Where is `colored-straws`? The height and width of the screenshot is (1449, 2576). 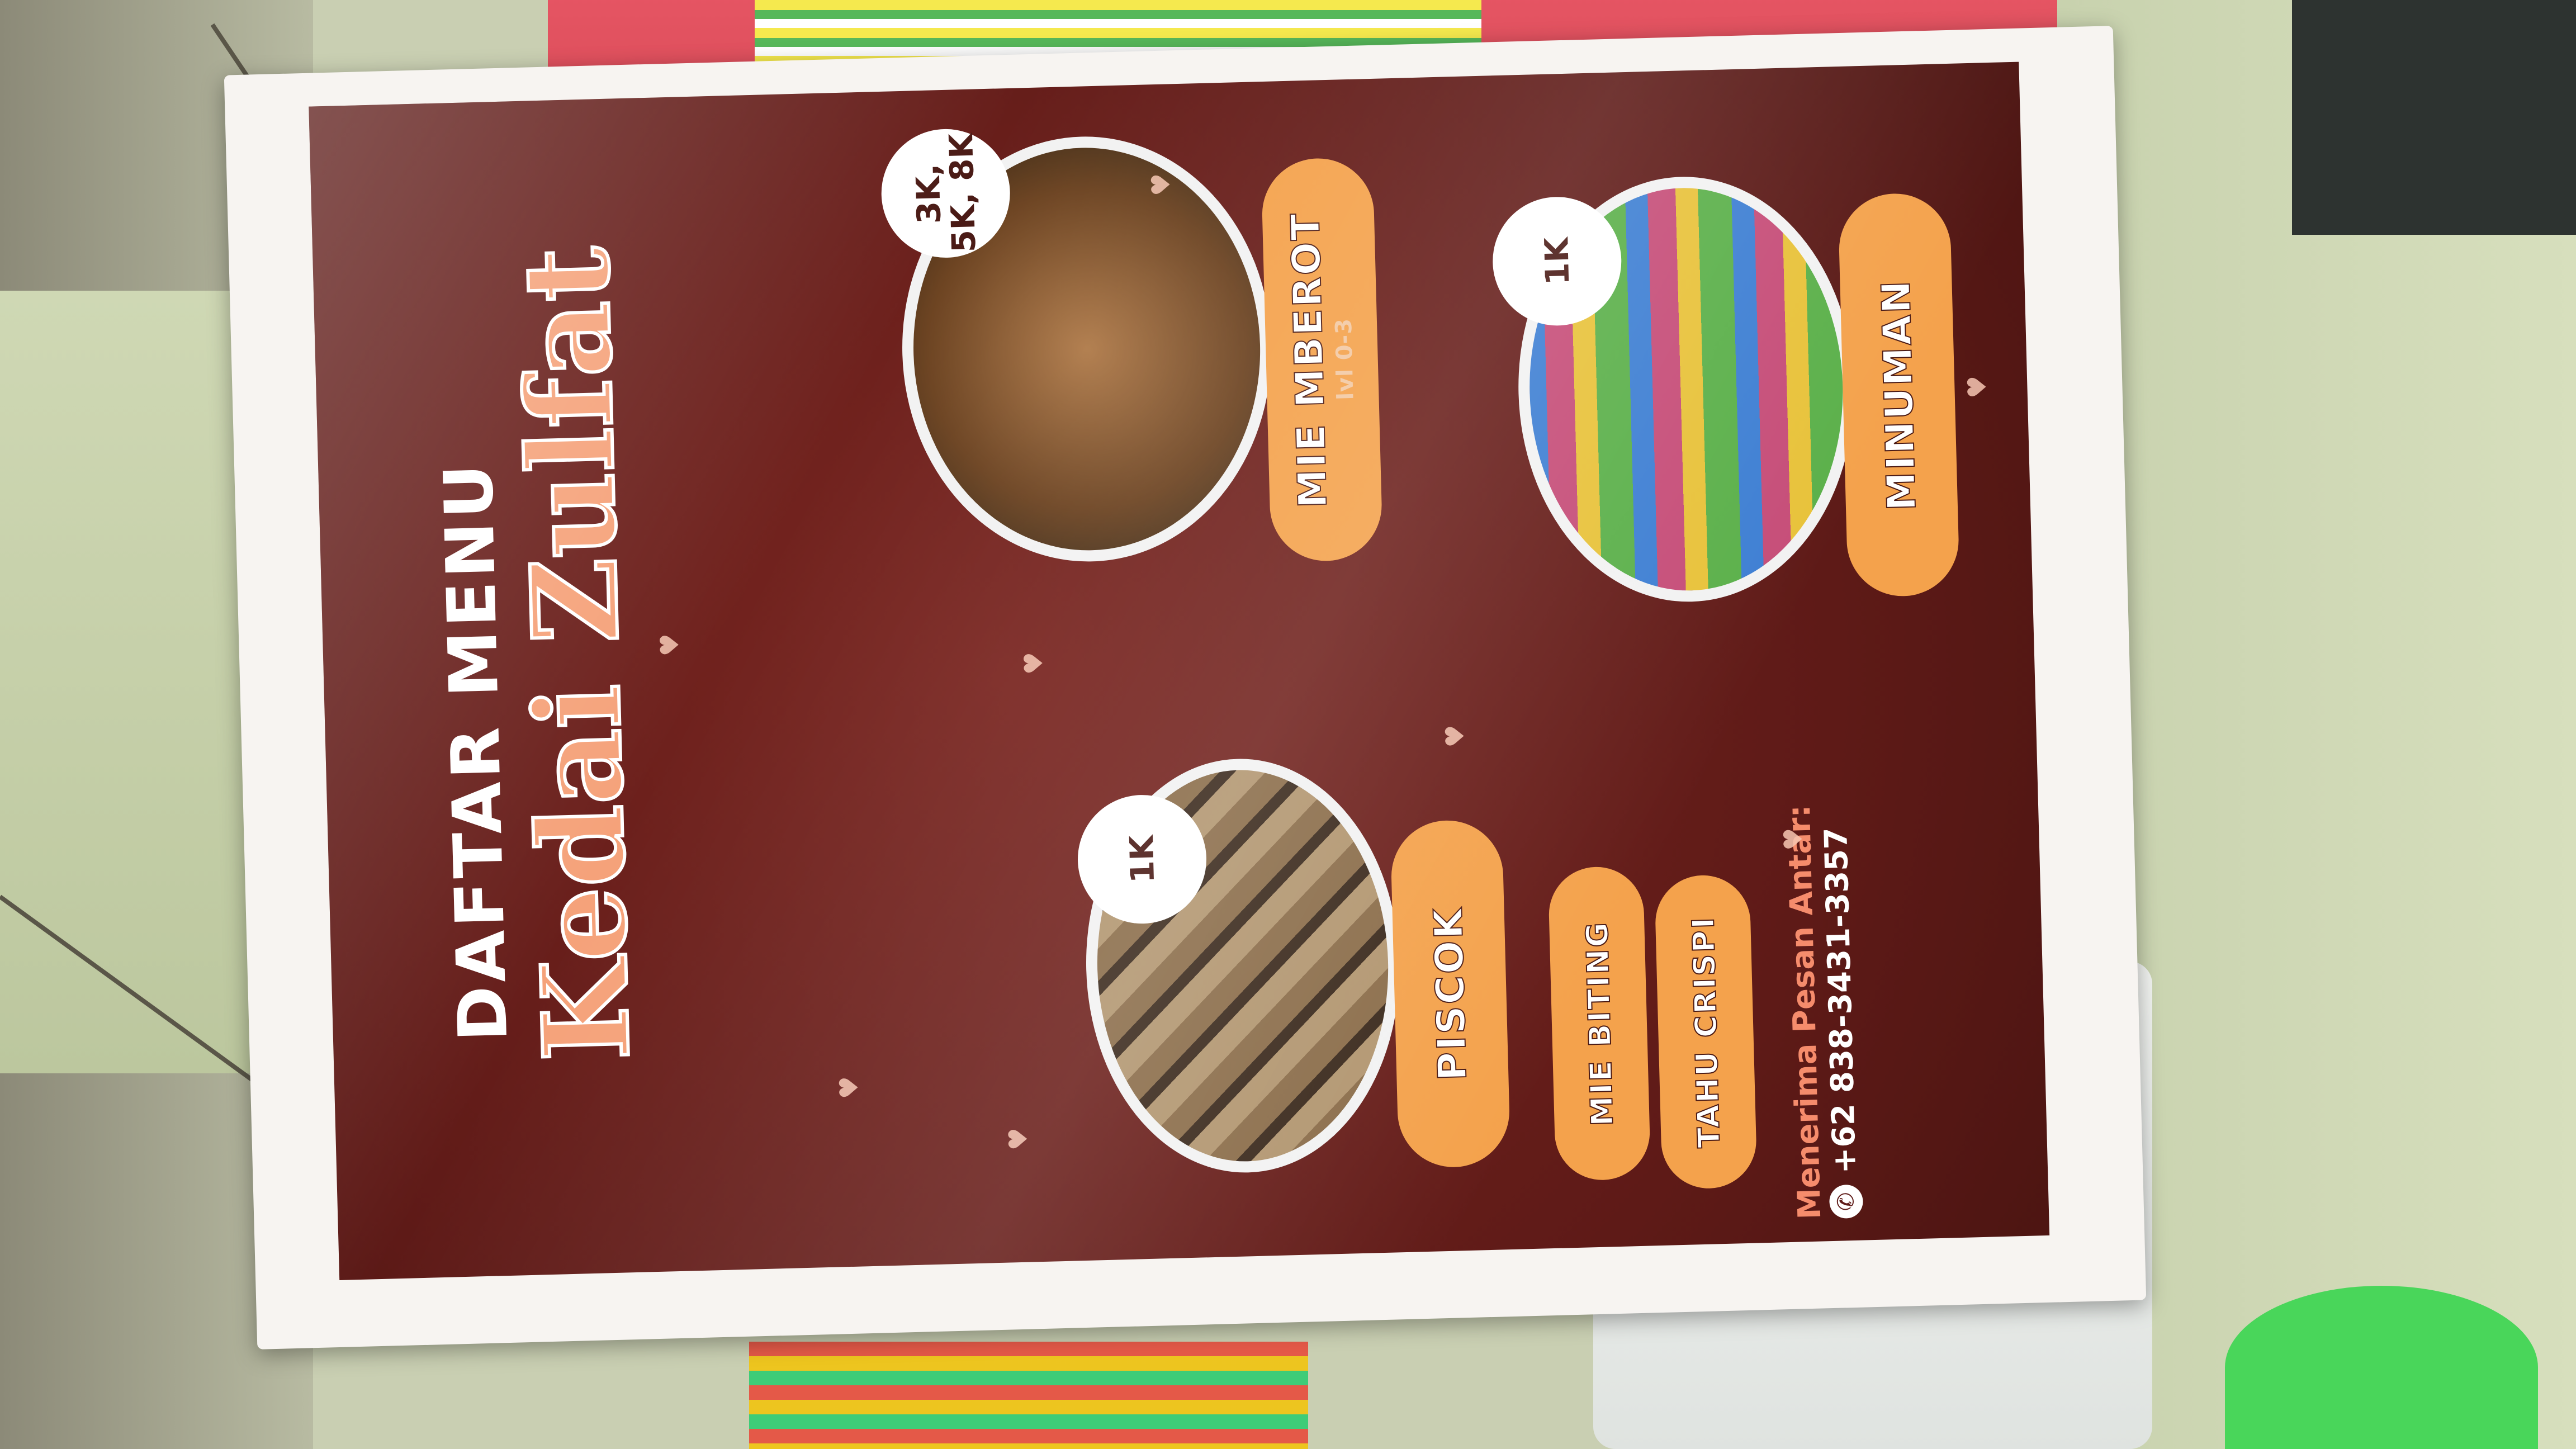
colored-straws is located at coordinates (1028, 1395).